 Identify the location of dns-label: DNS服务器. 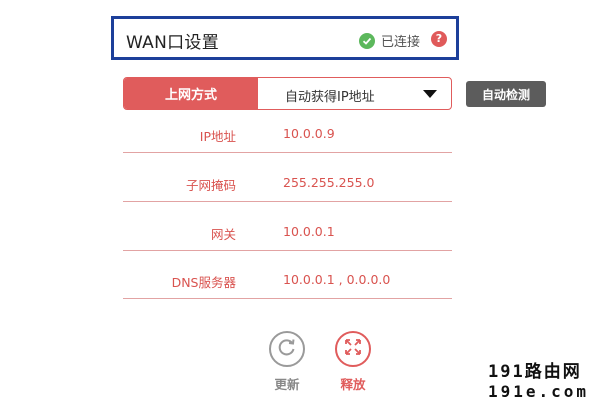
(203, 282).